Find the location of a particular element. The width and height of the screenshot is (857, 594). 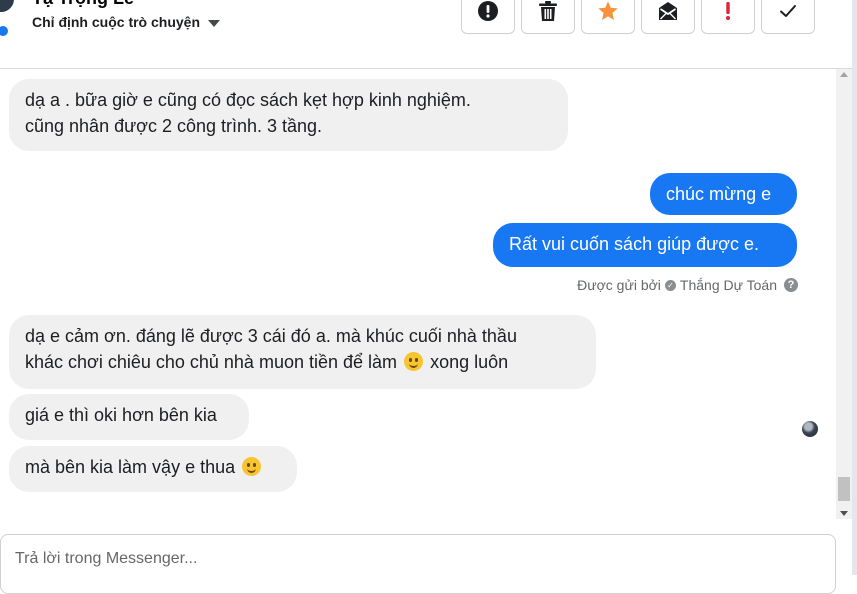

check-circle-icon: ✓ is located at coordinates (670, 285).